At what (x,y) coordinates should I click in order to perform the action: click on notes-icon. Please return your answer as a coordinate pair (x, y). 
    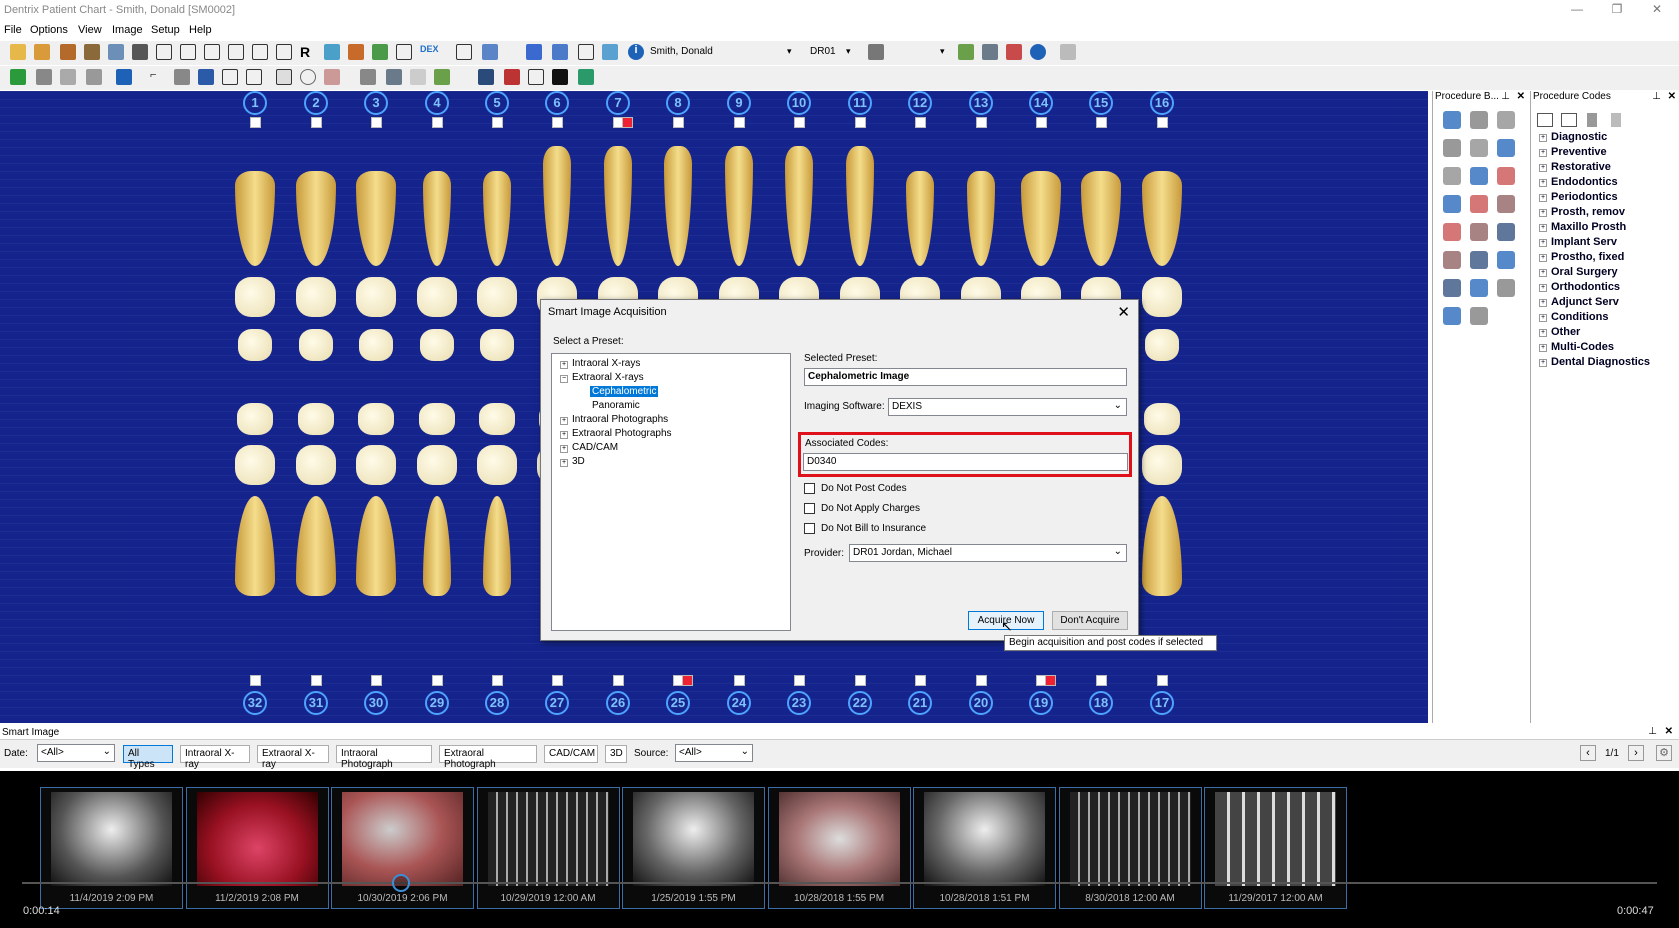
    Looking at the image, I should click on (42, 52).